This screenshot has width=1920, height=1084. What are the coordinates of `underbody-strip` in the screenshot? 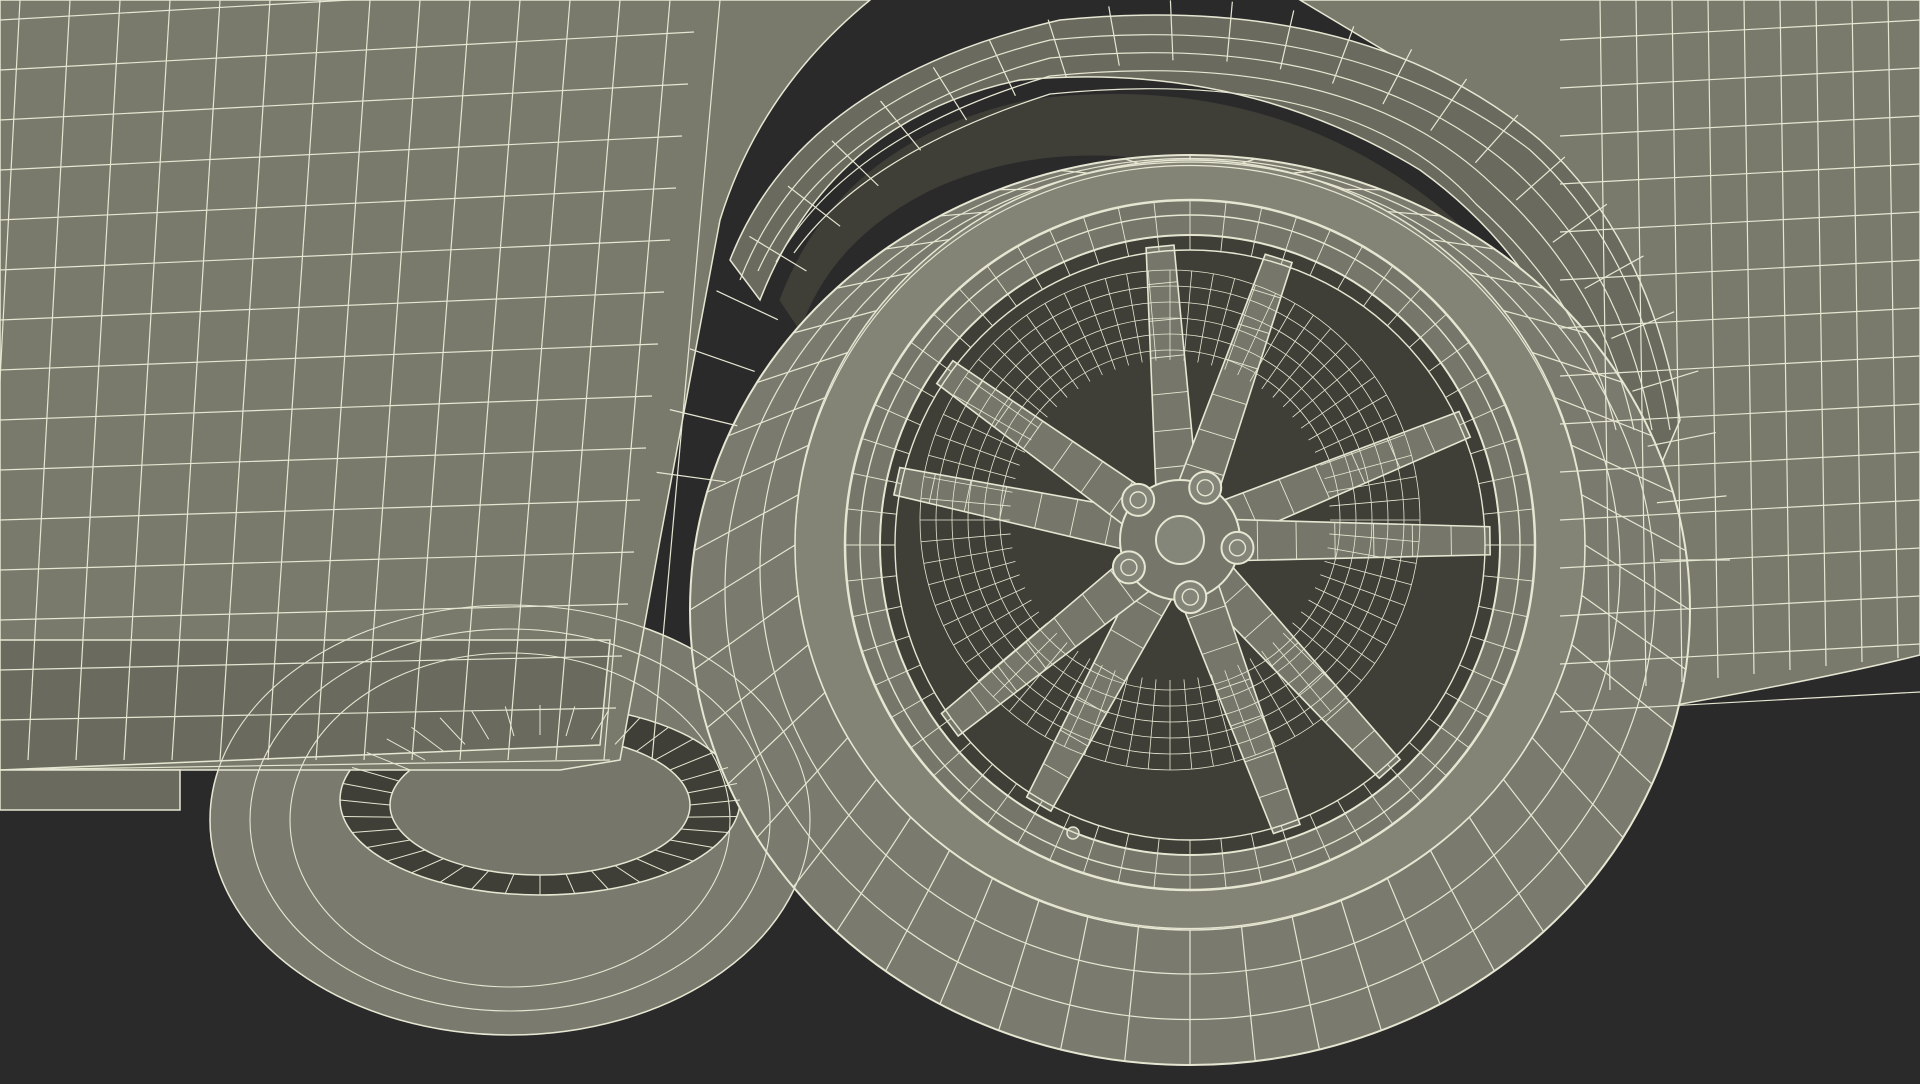 It's located at (90, 790).